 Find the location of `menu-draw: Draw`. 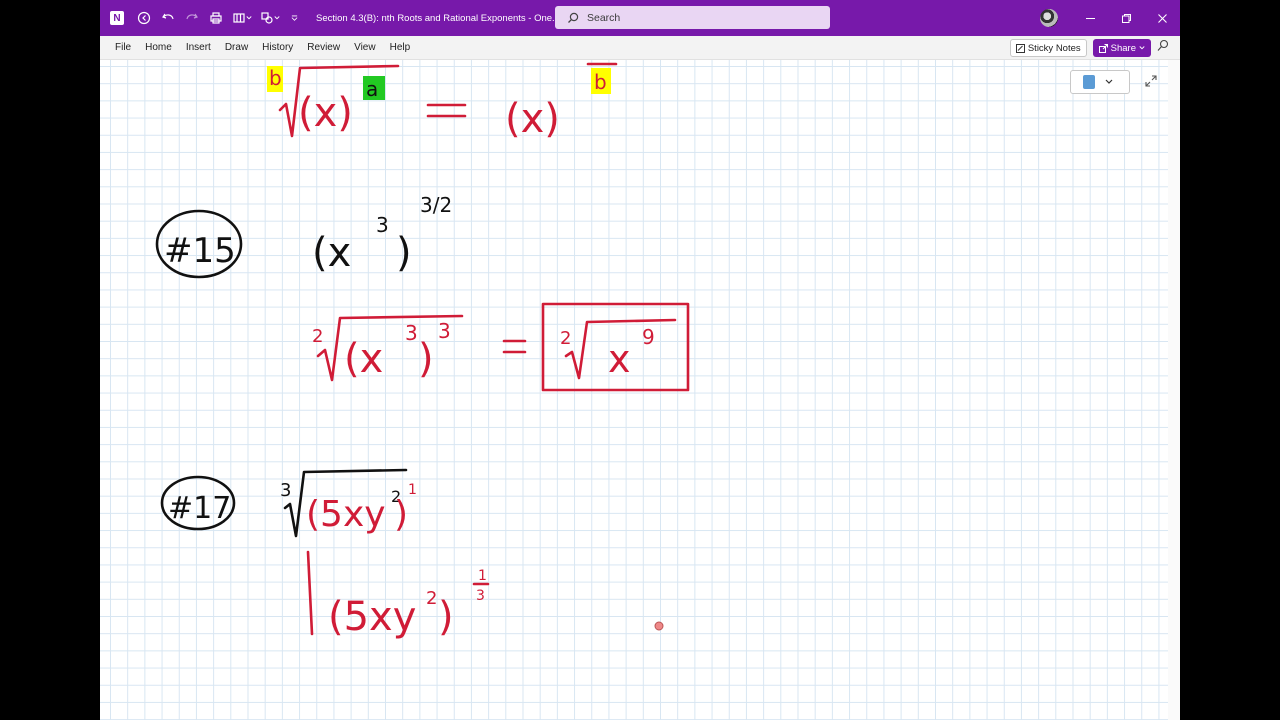

menu-draw: Draw is located at coordinates (236, 48).